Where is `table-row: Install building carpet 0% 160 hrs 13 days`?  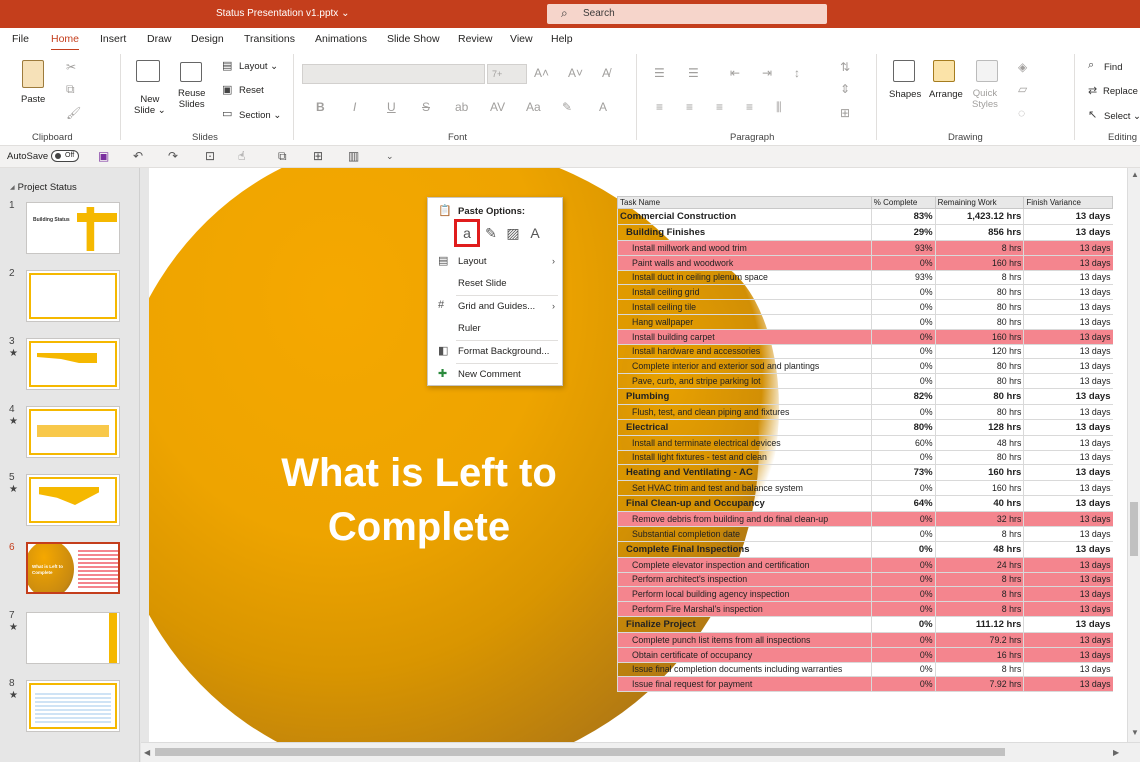 table-row: Install building carpet 0% 160 hrs 13 days is located at coordinates (865, 337).